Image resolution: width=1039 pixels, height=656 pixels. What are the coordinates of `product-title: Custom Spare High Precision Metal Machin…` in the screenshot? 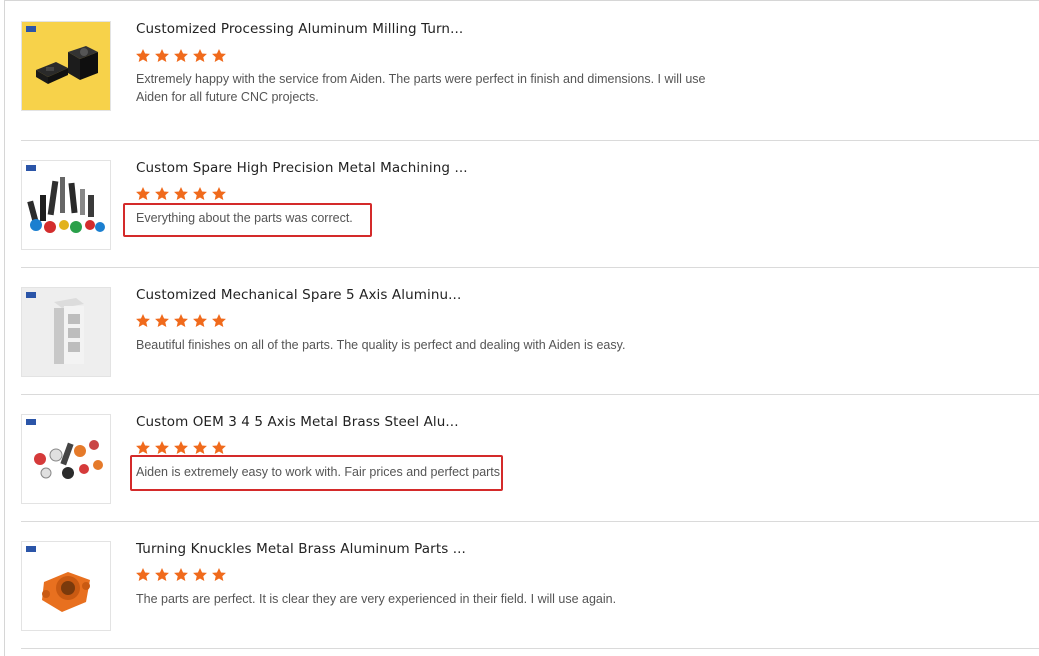 It's located at (302, 168).